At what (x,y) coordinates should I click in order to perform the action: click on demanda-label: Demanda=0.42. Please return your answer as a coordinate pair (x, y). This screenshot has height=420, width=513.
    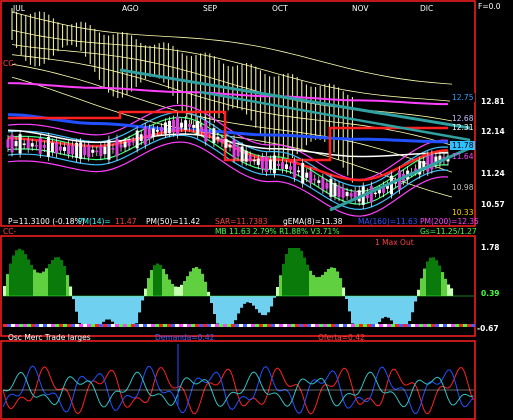
    Looking at the image, I should click on (185, 337).